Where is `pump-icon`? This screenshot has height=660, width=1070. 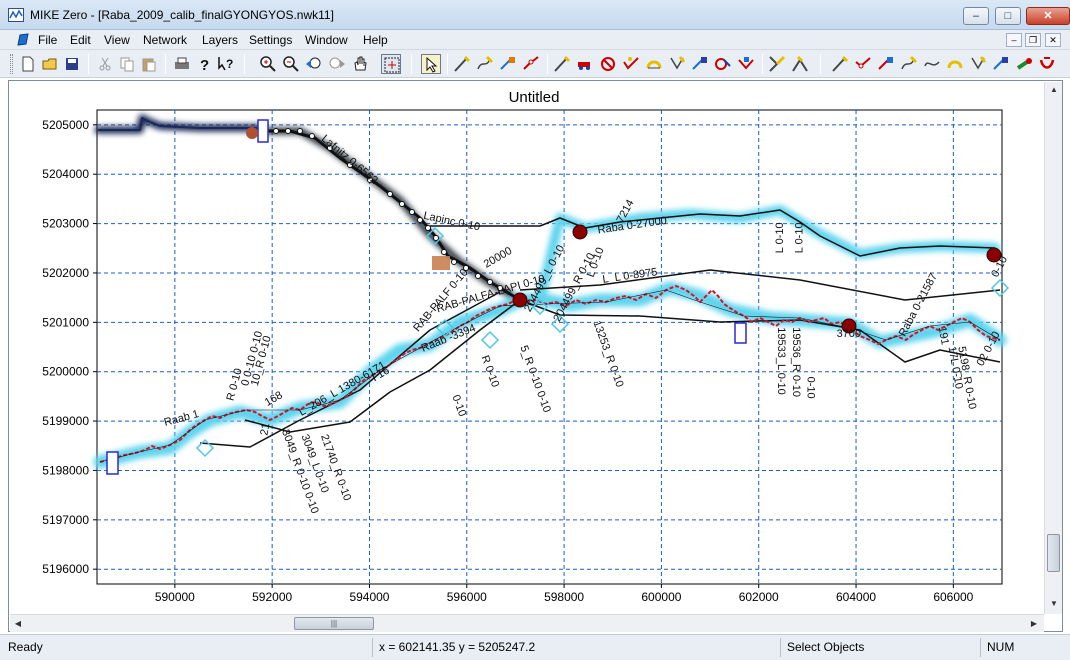
pump-icon is located at coordinates (654, 64).